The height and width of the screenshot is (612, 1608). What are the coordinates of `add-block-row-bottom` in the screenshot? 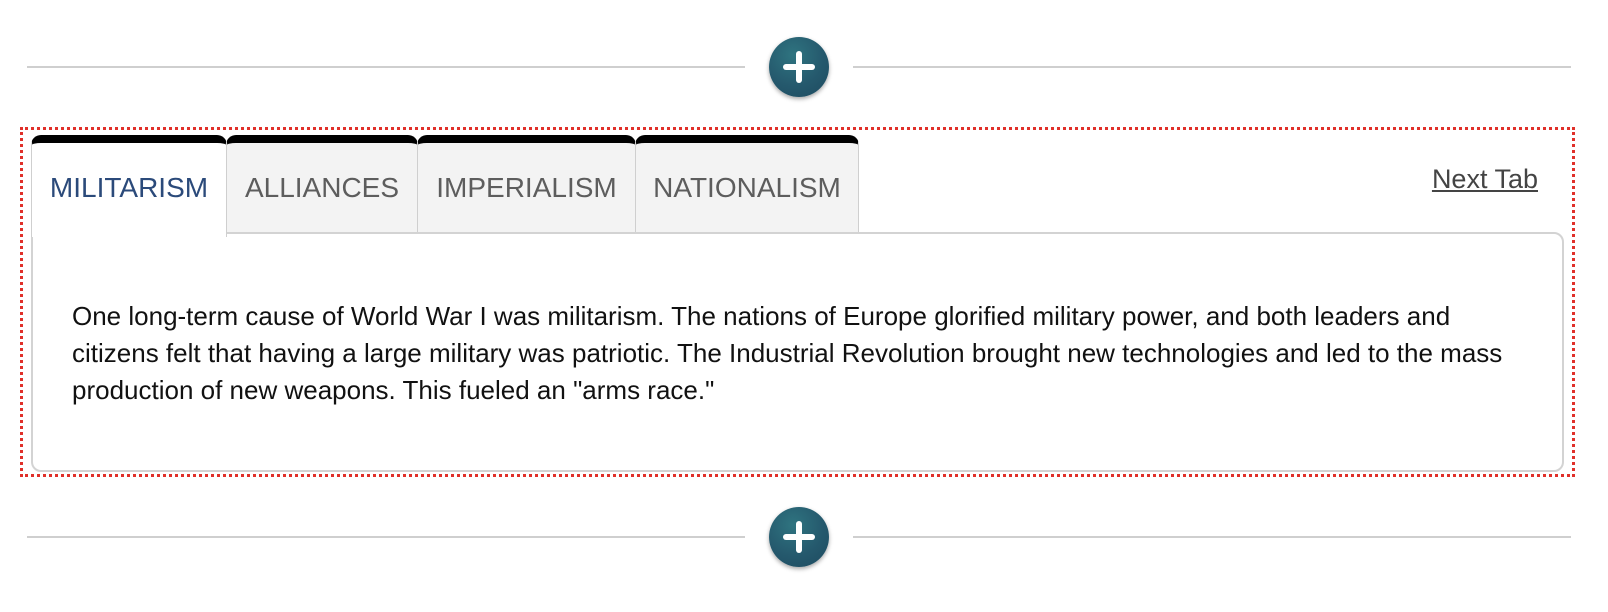 It's located at (799, 537).